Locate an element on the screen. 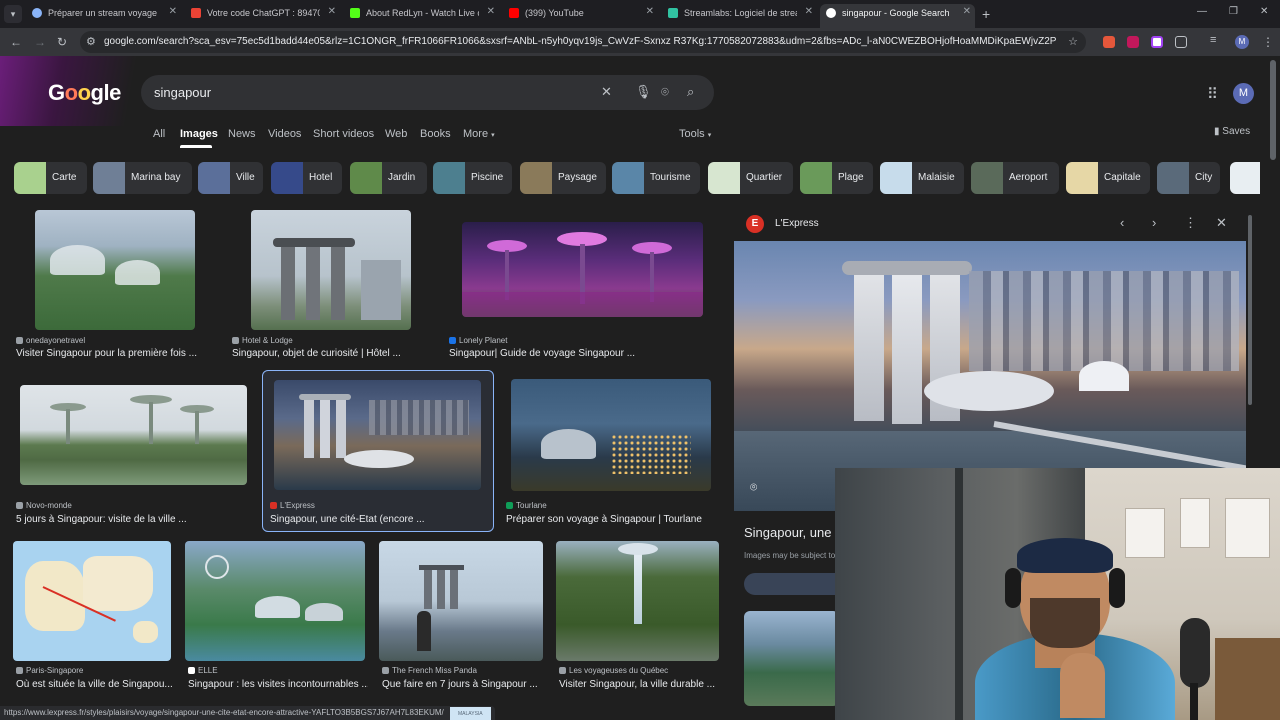 The height and width of the screenshot is (720, 1280). result-source: Lonely Planet is located at coordinates (478, 340).